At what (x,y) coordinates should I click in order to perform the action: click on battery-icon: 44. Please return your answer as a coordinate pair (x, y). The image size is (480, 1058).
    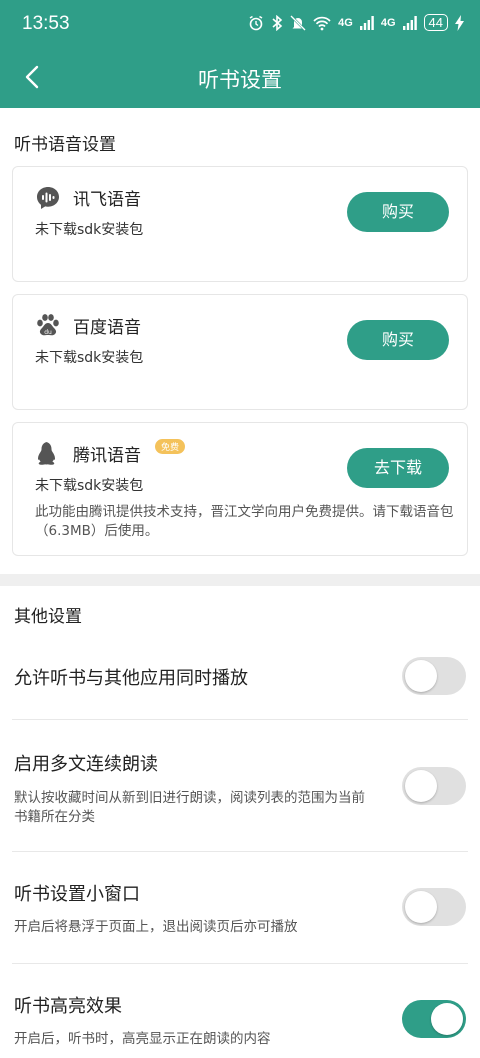
    Looking at the image, I should click on (435, 22).